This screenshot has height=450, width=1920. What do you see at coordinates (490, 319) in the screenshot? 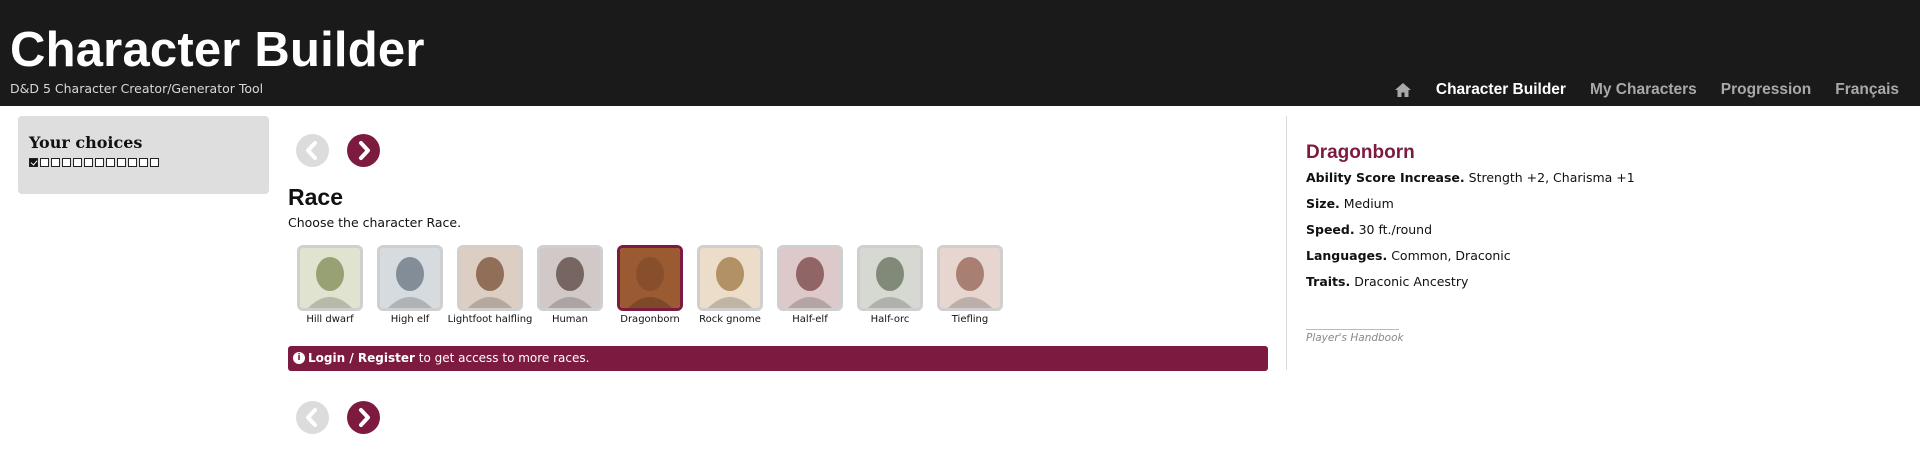
I see `race-label: Lightfoot halfling` at bounding box center [490, 319].